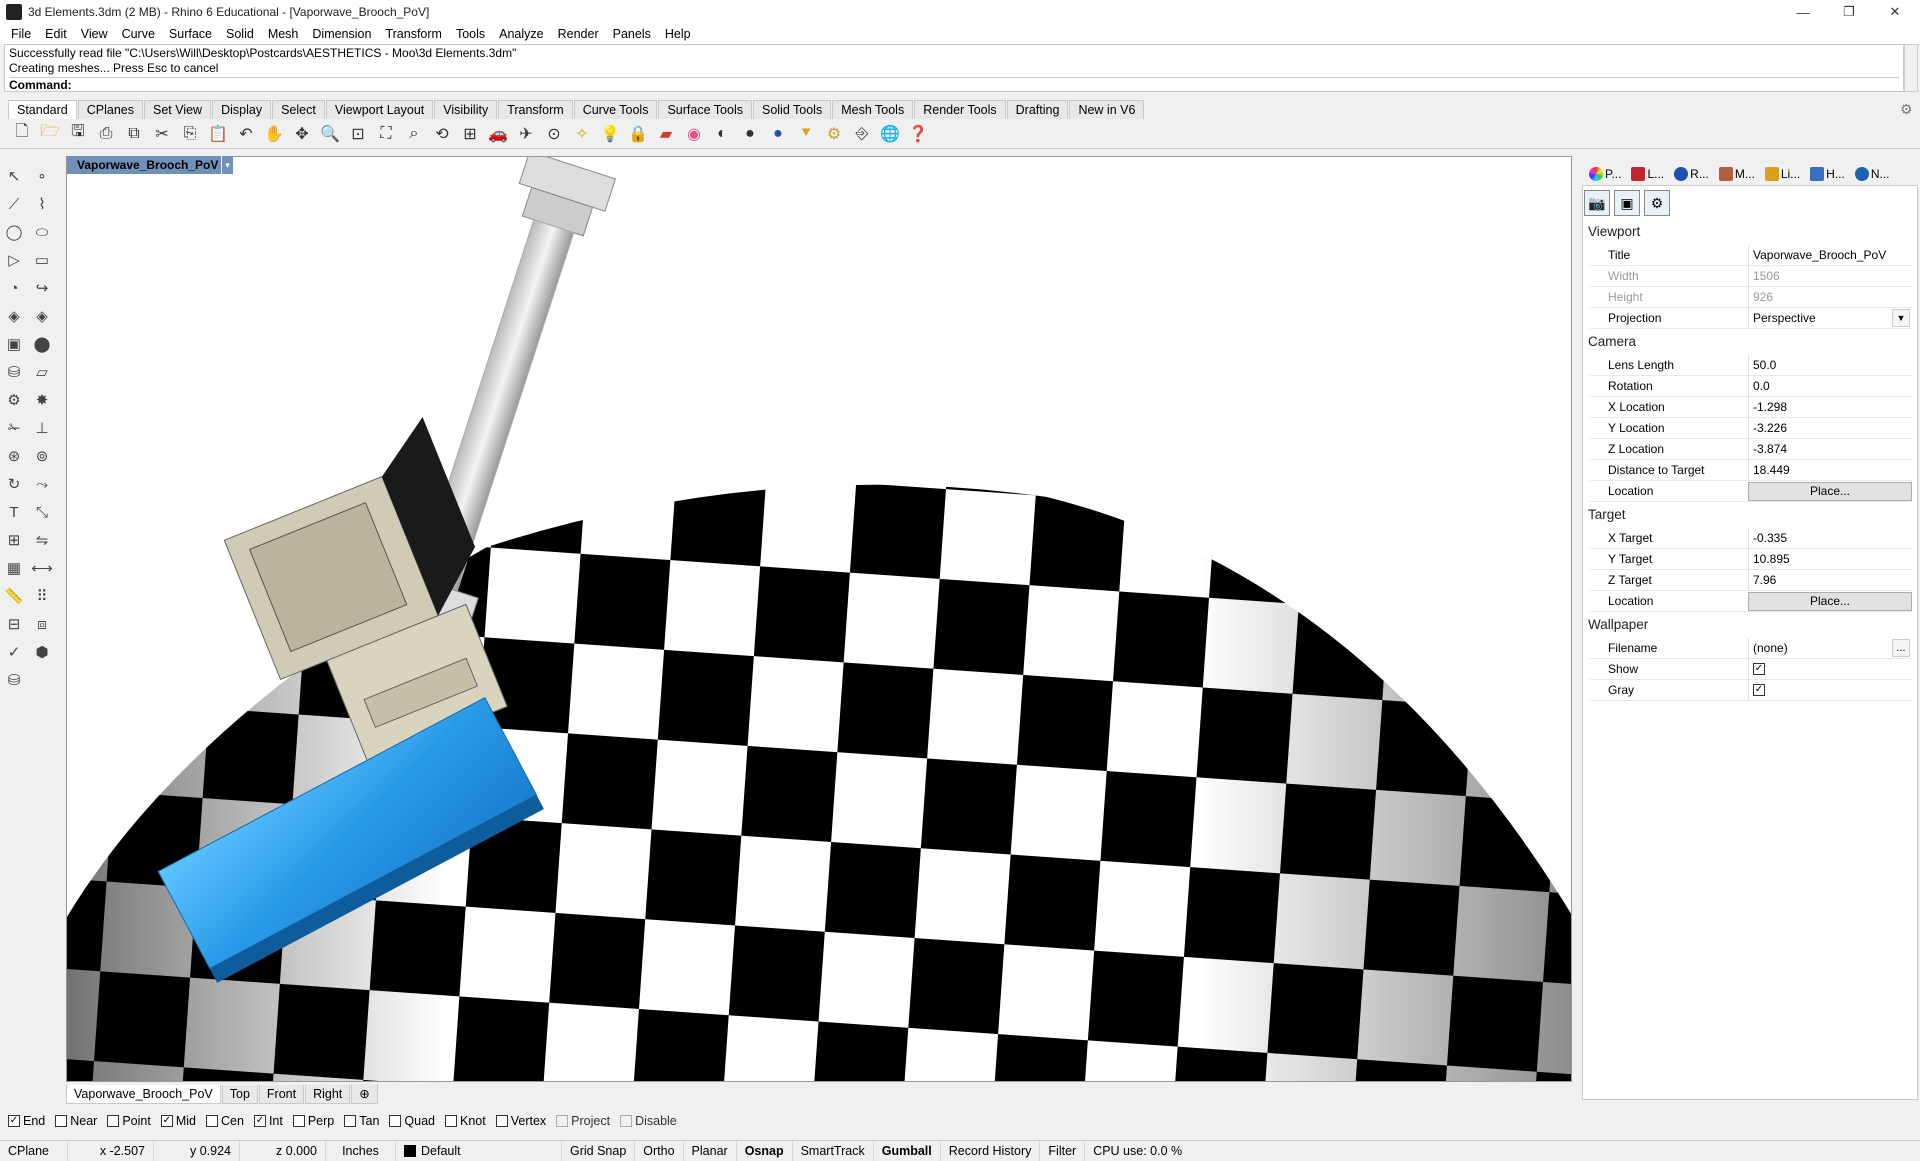 Image resolution: width=1920 pixels, height=1161 pixels. I want to click on layer-icon: ▰, so click(666, 134).